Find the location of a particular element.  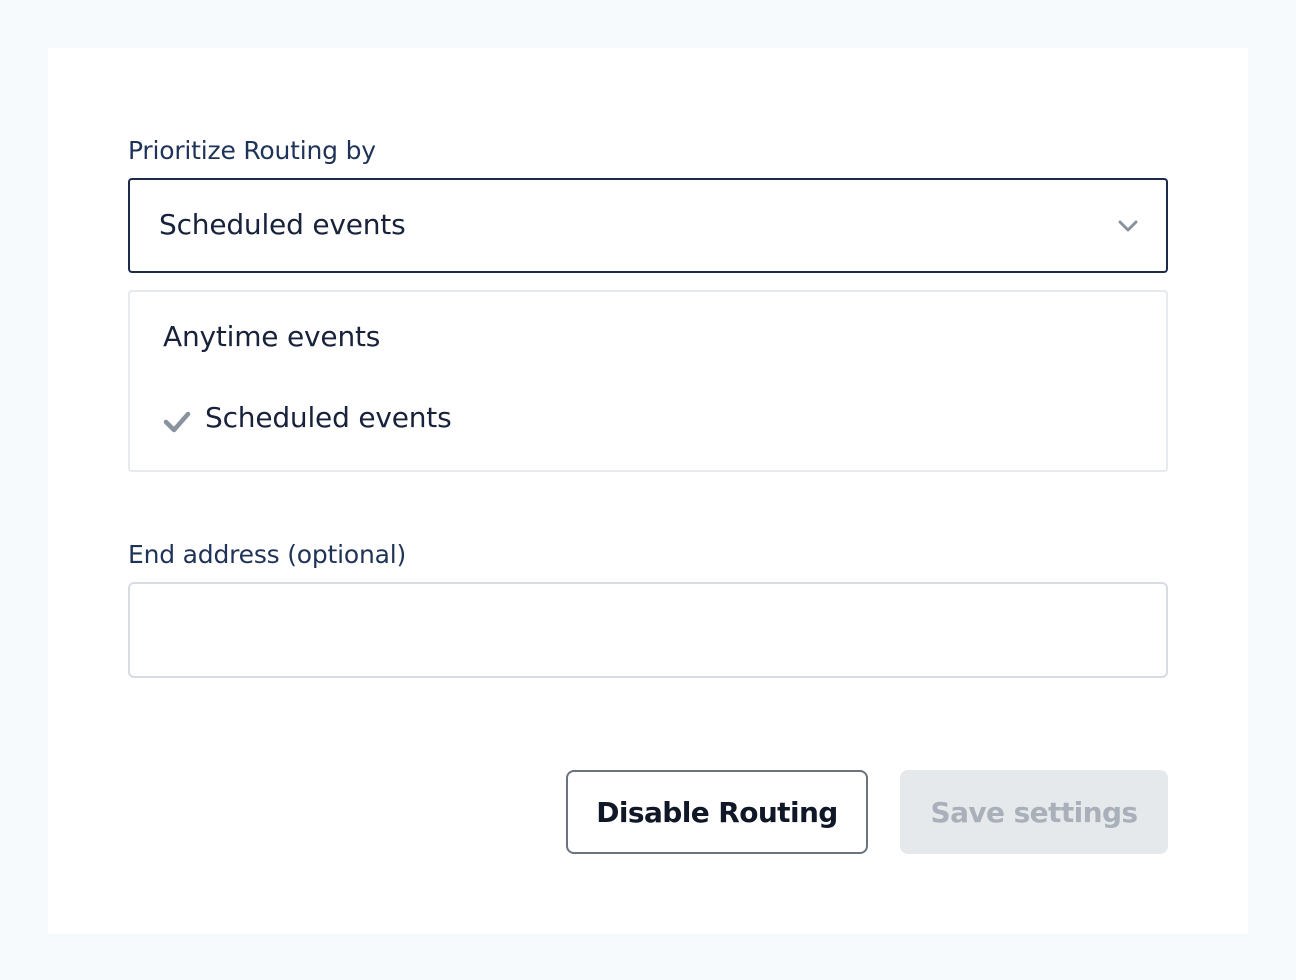

select-current-value: Scheduled events is located at coordinates (282, 224).